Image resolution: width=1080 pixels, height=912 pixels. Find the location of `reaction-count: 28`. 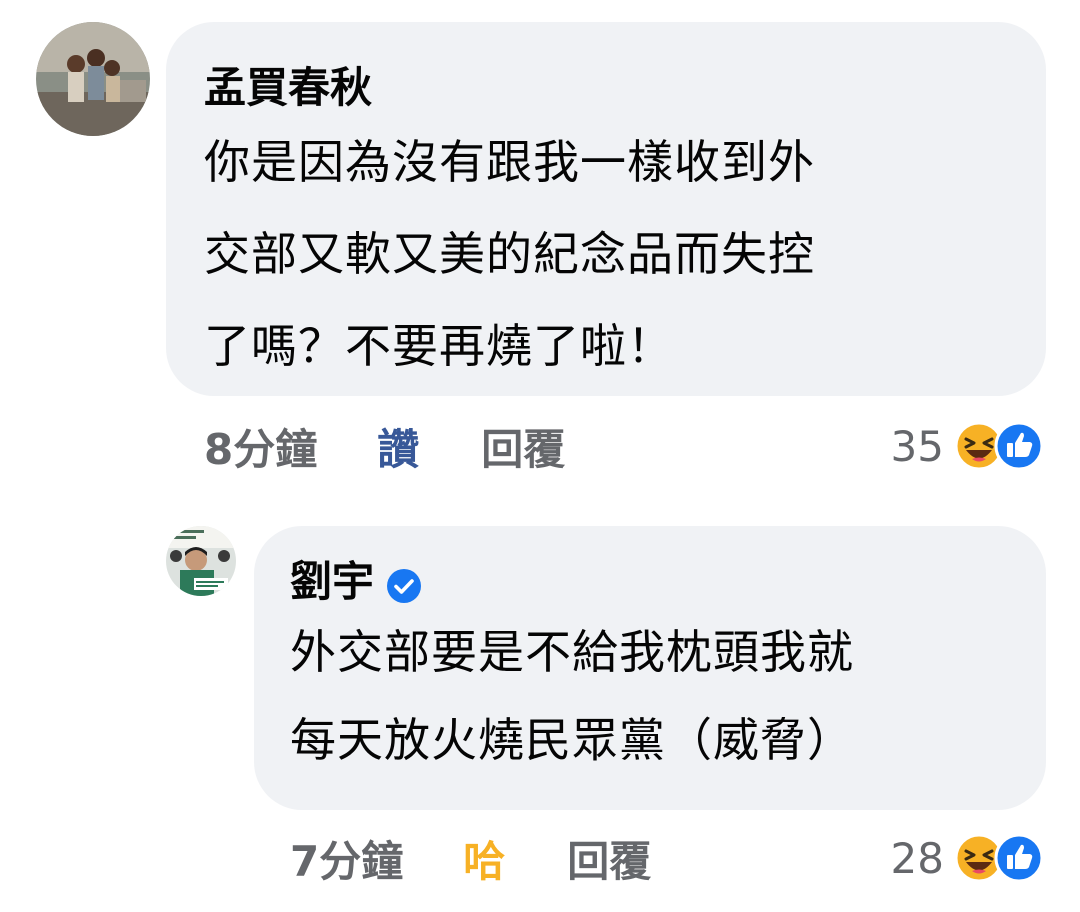

reaction-count: 28 is located at coordinates (917, 858).